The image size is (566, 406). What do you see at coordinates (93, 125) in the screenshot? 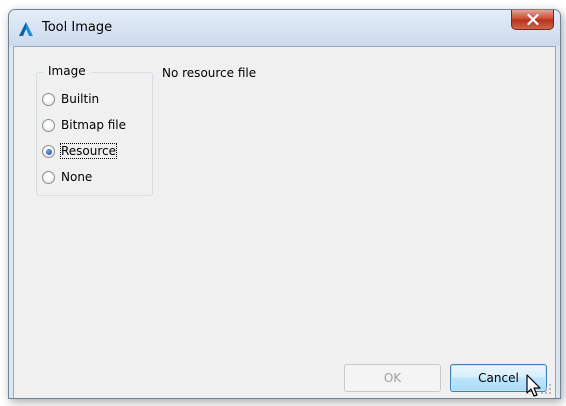
I see `radio-label: Bitmap file` at bounding box center [93, 125].